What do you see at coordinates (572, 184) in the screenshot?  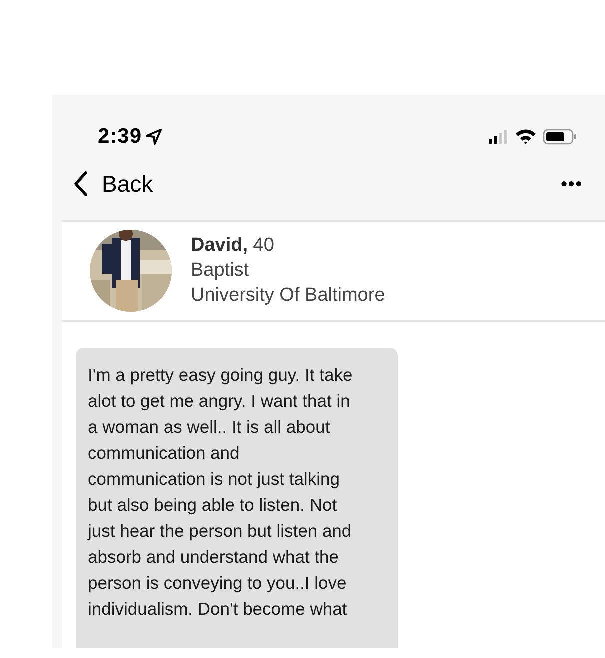 I see `more-button: •••` at bounding box center [572, 184].